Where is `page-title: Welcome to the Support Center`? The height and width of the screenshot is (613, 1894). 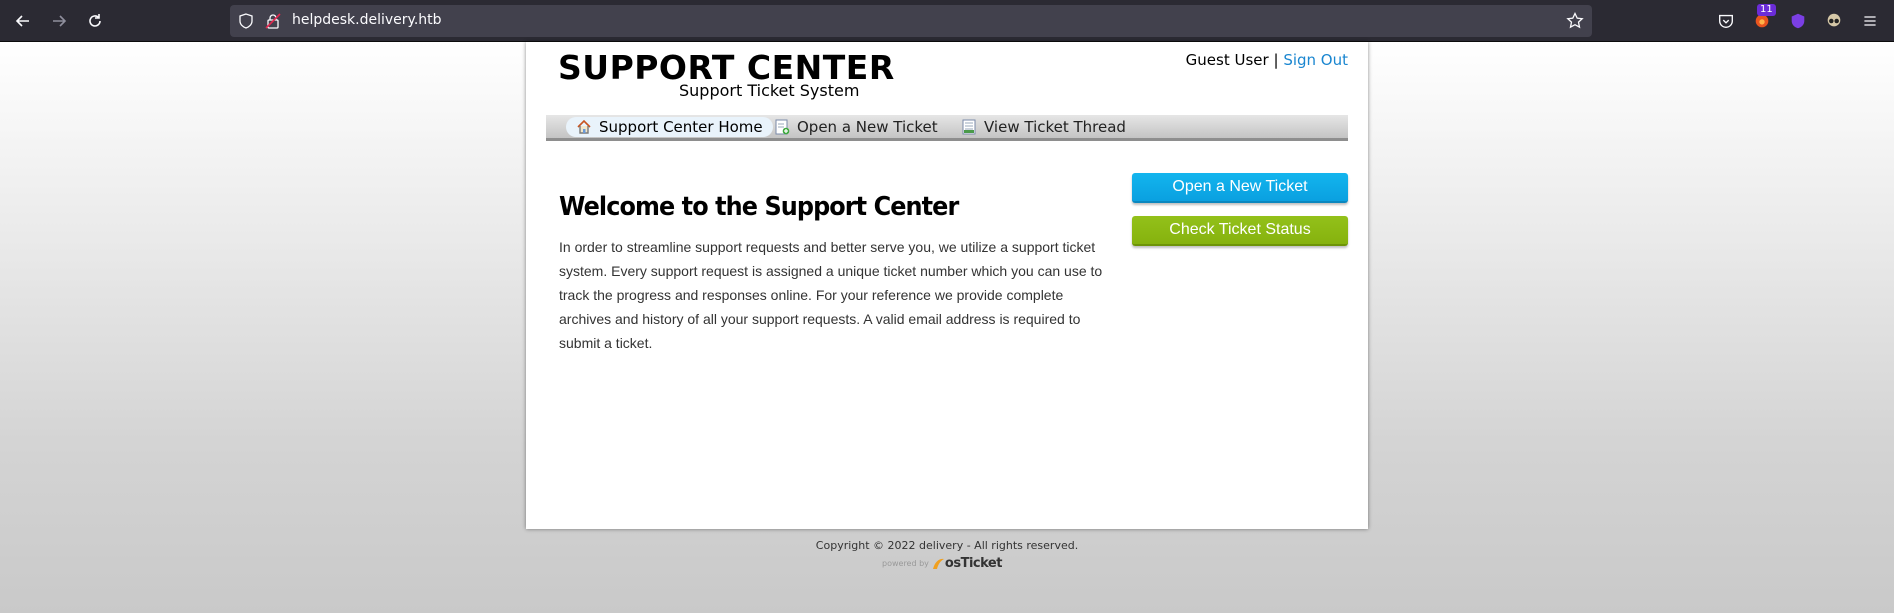
page-title: Welcome to the Support Center is located at coordinates (759, 207).